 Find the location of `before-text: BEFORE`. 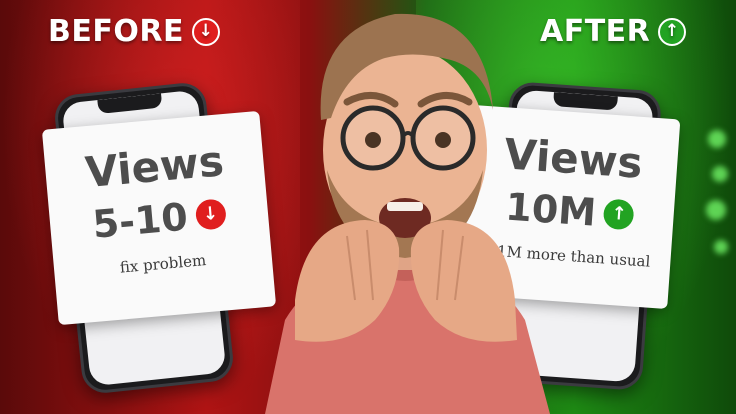

before-text: BEFORE is located at coordinates (116, 31).